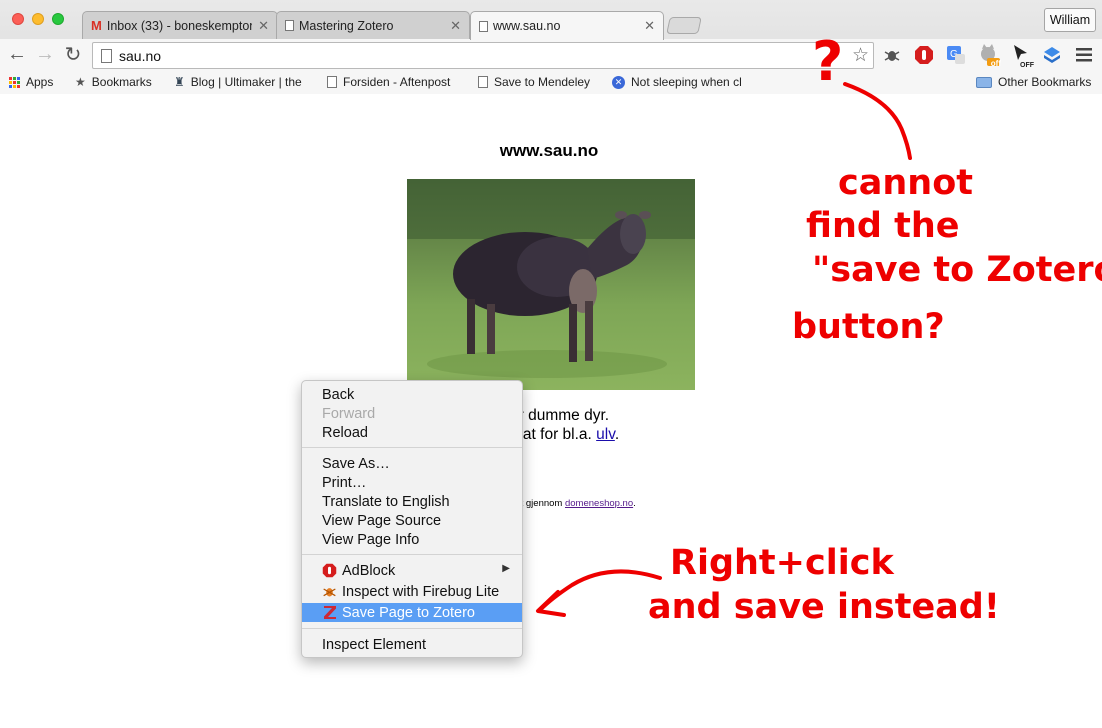 This screenshot has width=1102, height=728. I want to click on body-text-line2: mat for bl.a. ulv., so click(564, 435).